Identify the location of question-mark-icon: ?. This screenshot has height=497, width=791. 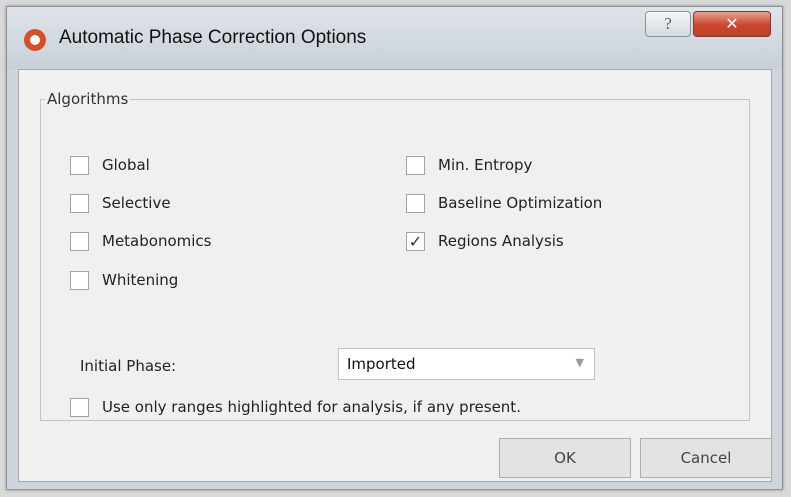
(668, 23).